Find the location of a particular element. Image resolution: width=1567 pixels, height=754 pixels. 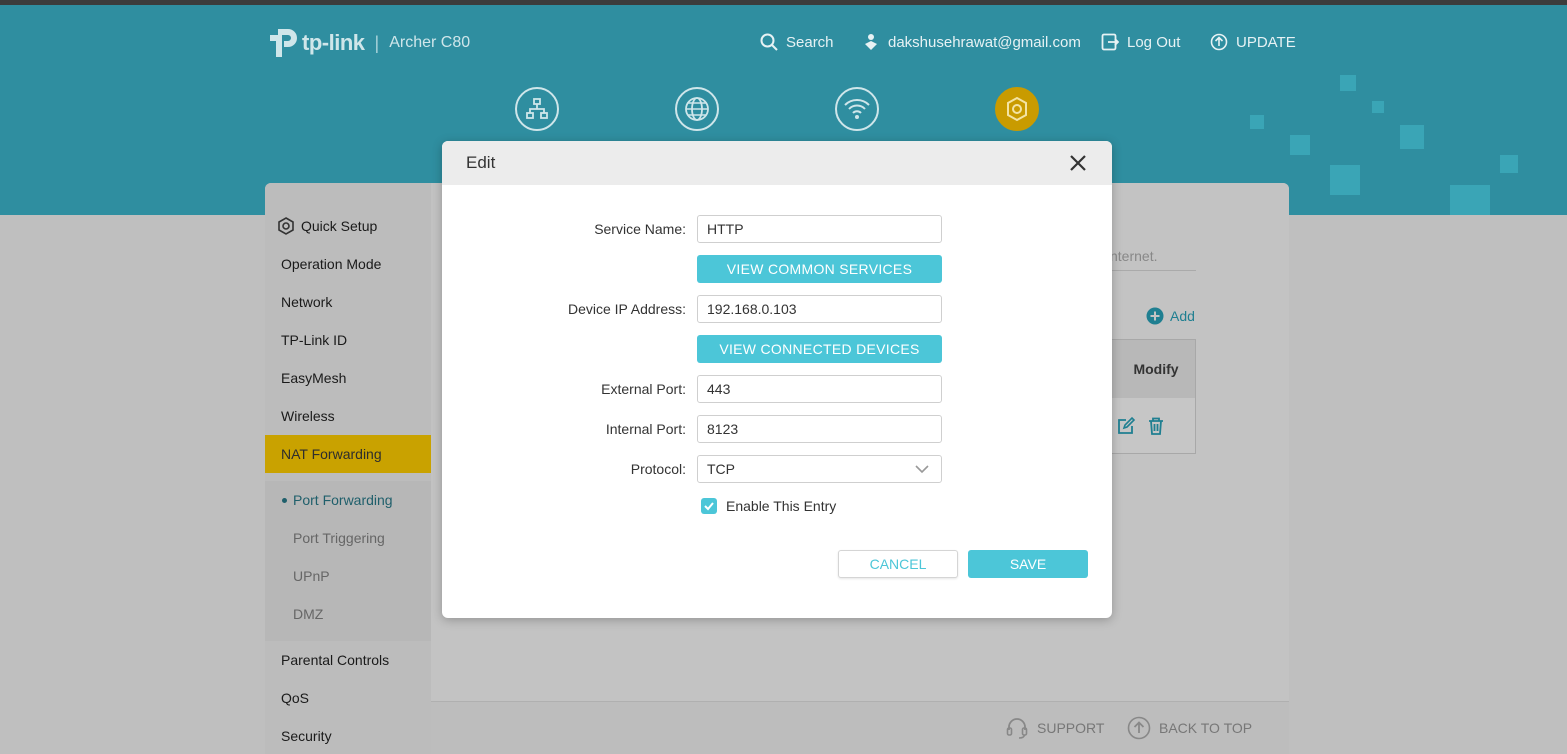

enable-entry-checkbox is located at coordinates (709, 506).